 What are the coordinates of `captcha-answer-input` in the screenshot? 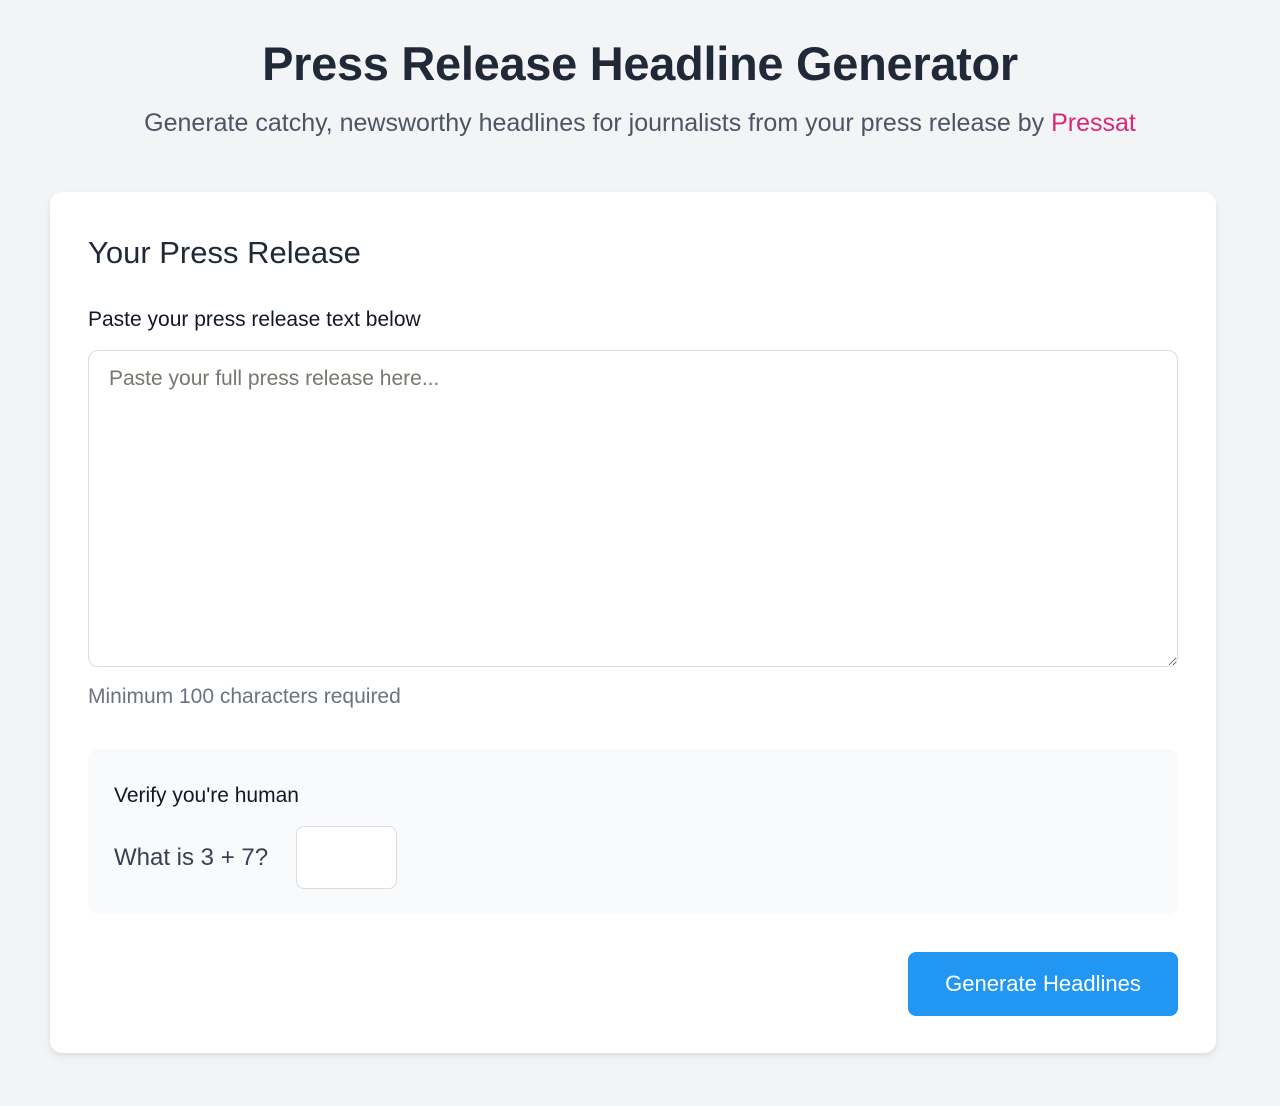 It's located at (346, 857).